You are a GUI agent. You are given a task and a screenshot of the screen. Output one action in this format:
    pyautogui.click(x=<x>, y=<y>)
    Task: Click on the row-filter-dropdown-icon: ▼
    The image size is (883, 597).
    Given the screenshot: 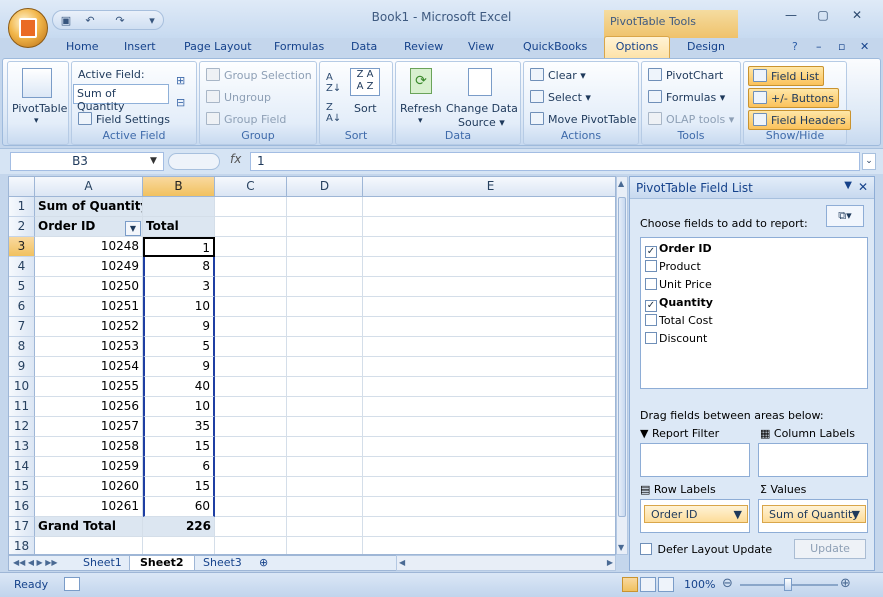 What is the action you would take?
    pyautogui.click(x=133, y=228)
    